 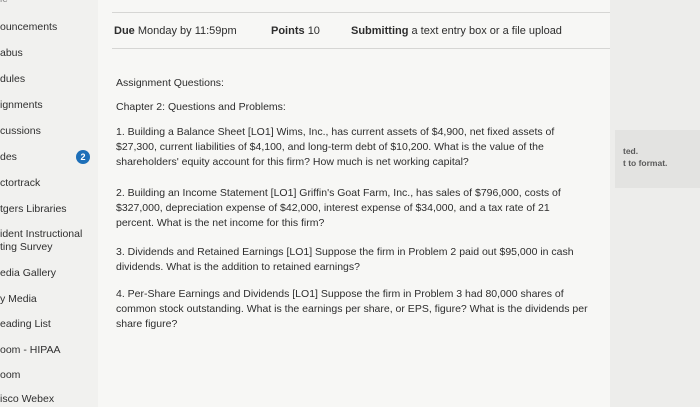 What do you see at coordinates (361, 12) in the screenshot?
I see `top-divider` at bounding box center [361, 12].